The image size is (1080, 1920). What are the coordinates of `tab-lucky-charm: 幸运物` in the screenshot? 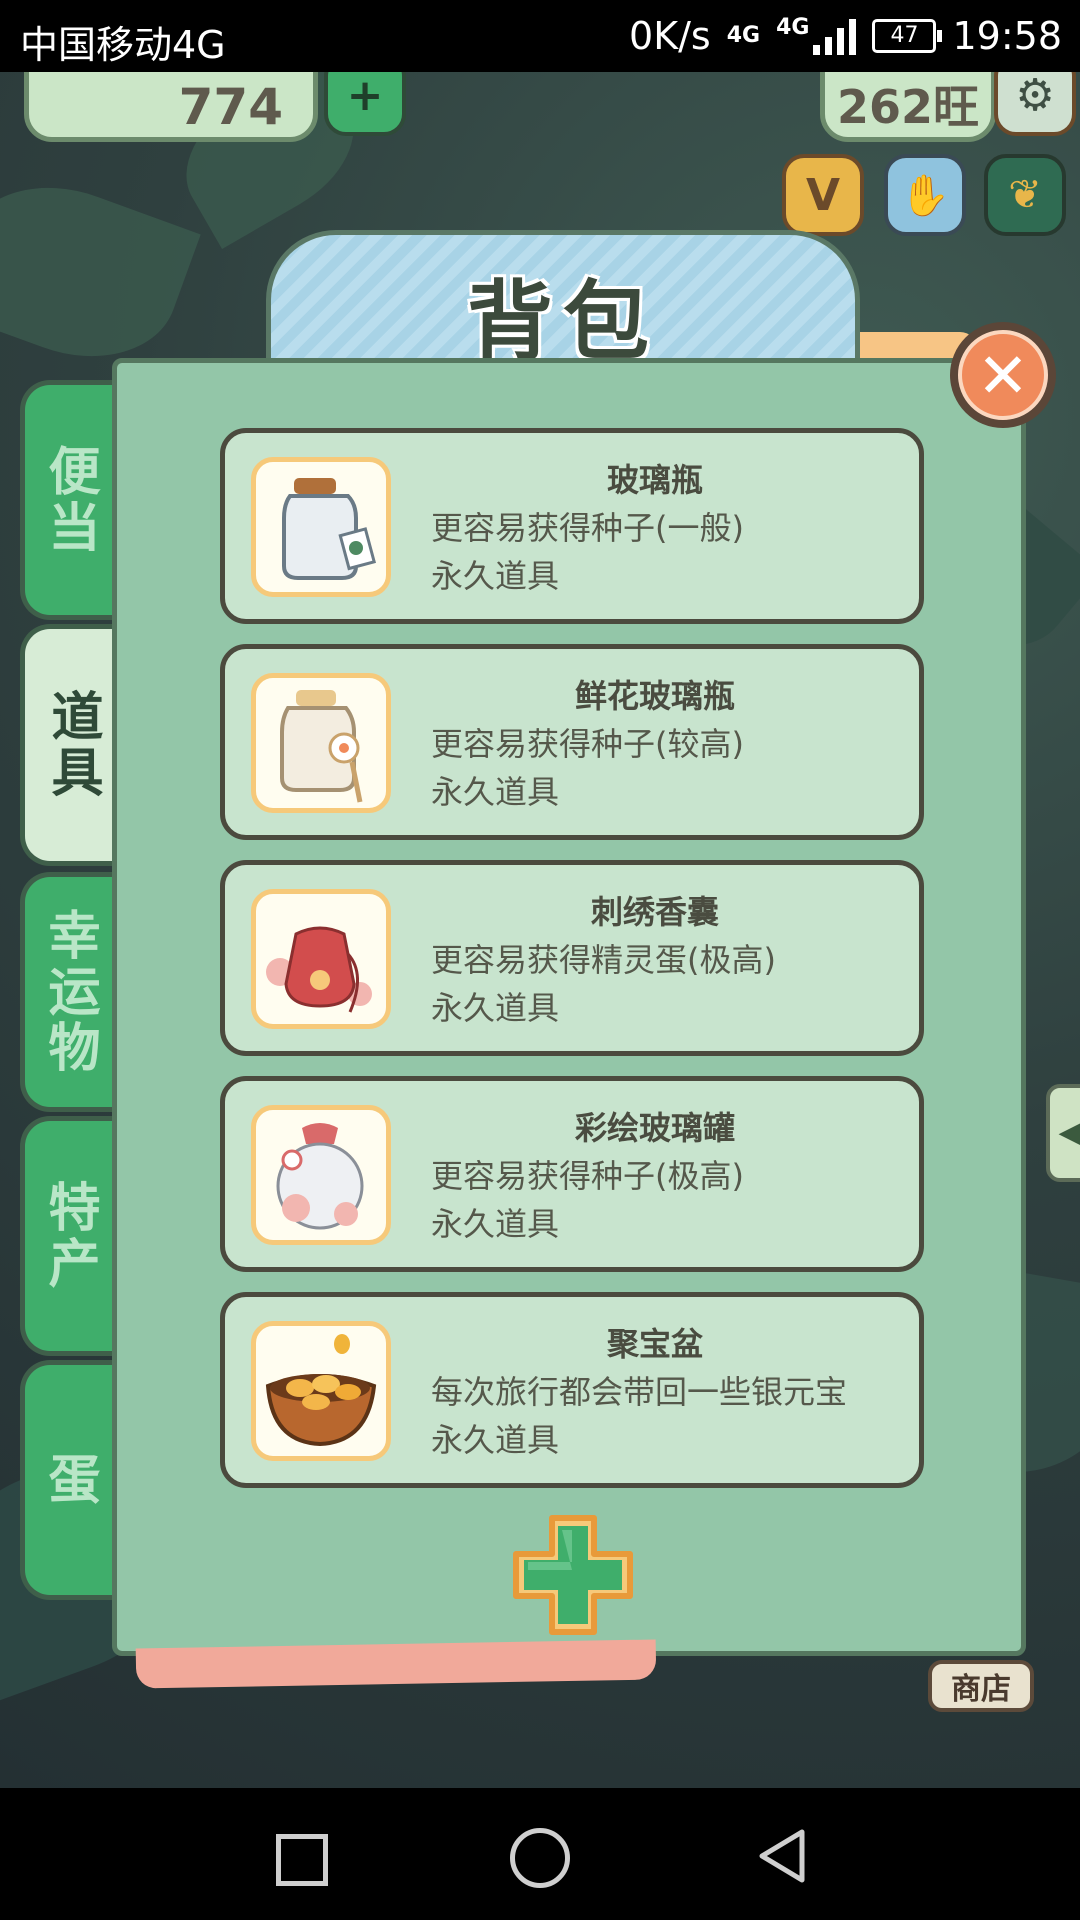 It's located at (67, 992).